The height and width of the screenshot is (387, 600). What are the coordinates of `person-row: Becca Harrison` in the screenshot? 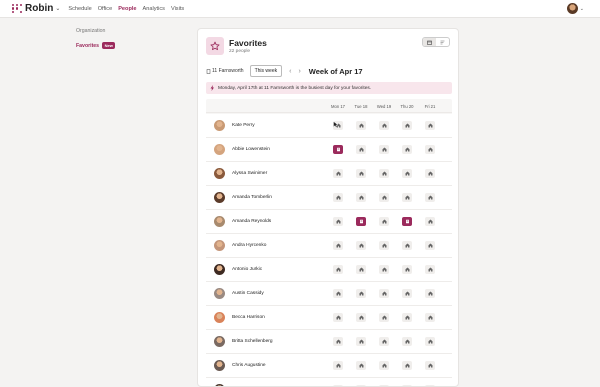 It's located at (329, 318).